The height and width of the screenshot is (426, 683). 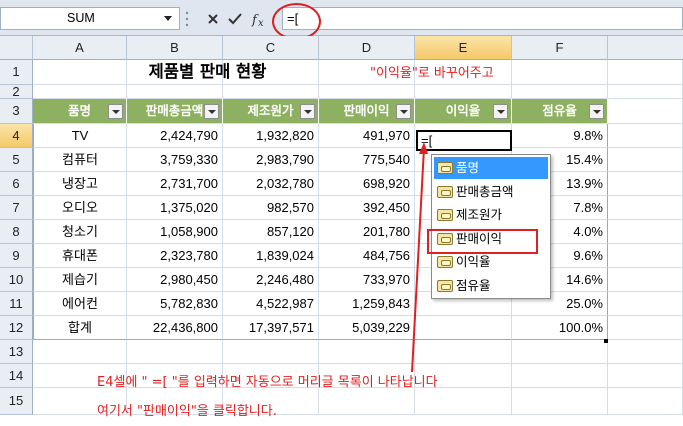 What do you see at coordinates (213, 19) in the screenshot?
I see `cancel-icon` at bounding box center [213, 19].